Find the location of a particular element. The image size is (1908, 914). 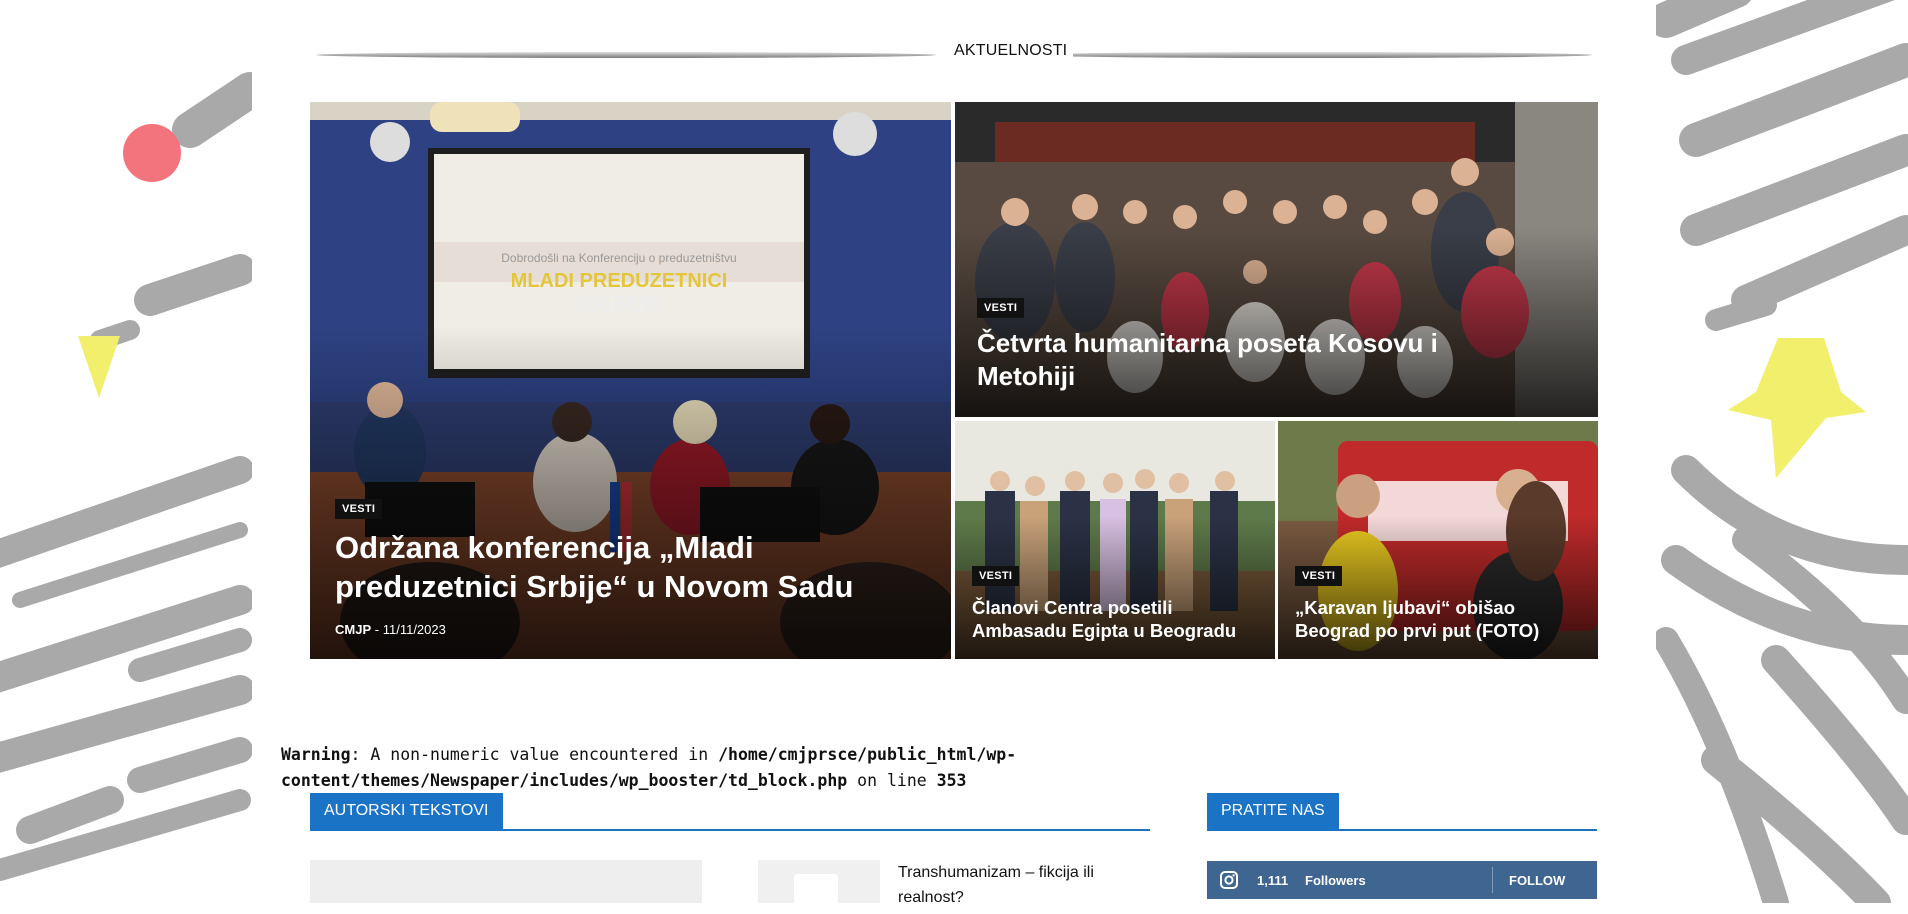

tile-gradient is located at coordinates (630, 491).